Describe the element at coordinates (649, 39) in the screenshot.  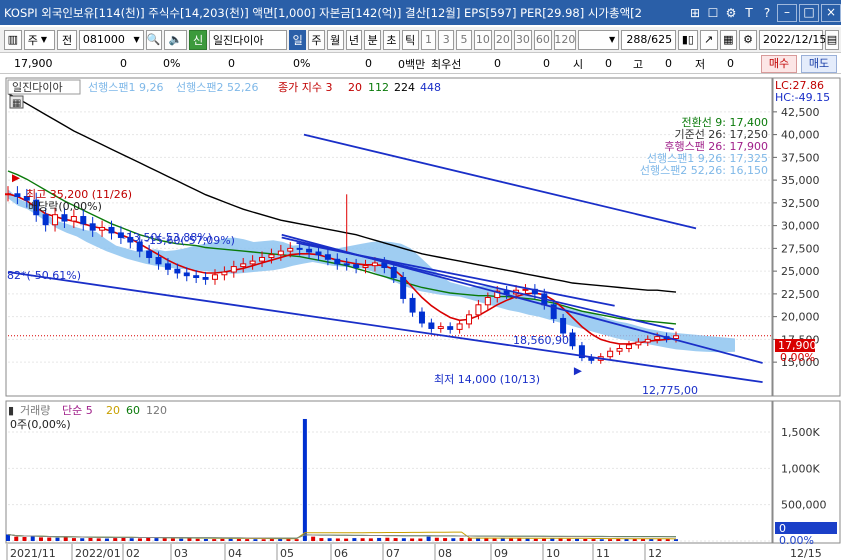
I see `bar-count-field: 288/625` at that location.